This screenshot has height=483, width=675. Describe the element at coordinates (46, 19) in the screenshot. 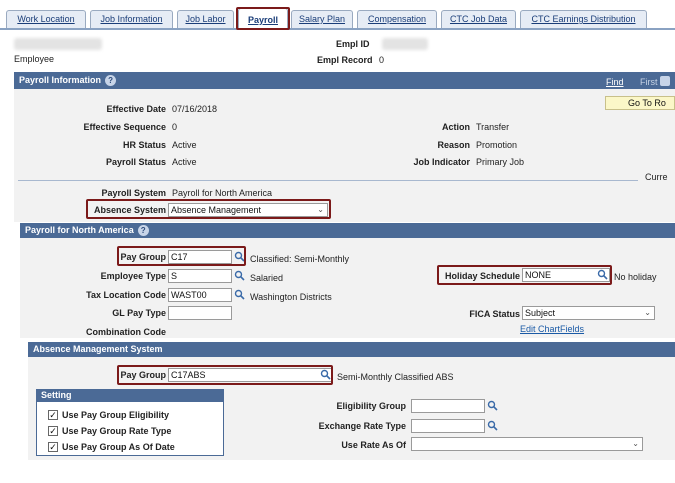

I see `tab-work-location: Work Location` at that location.